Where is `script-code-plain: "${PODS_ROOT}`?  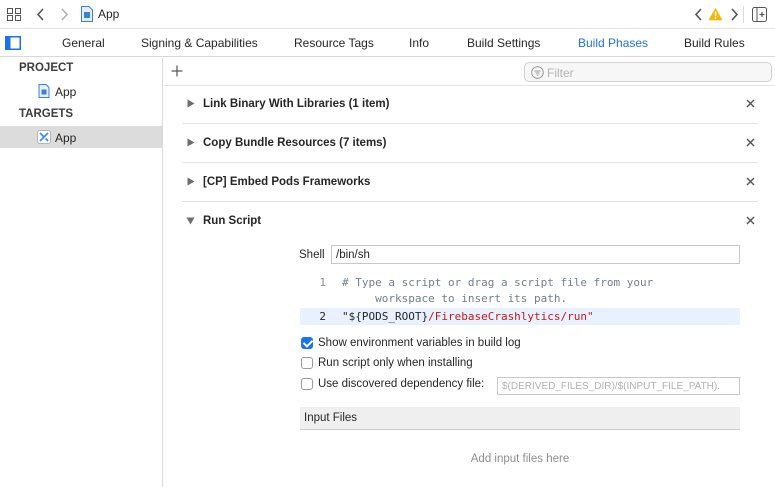
script-code-plain: "${PODS_ROOT} is located at coordinates (385, 316).